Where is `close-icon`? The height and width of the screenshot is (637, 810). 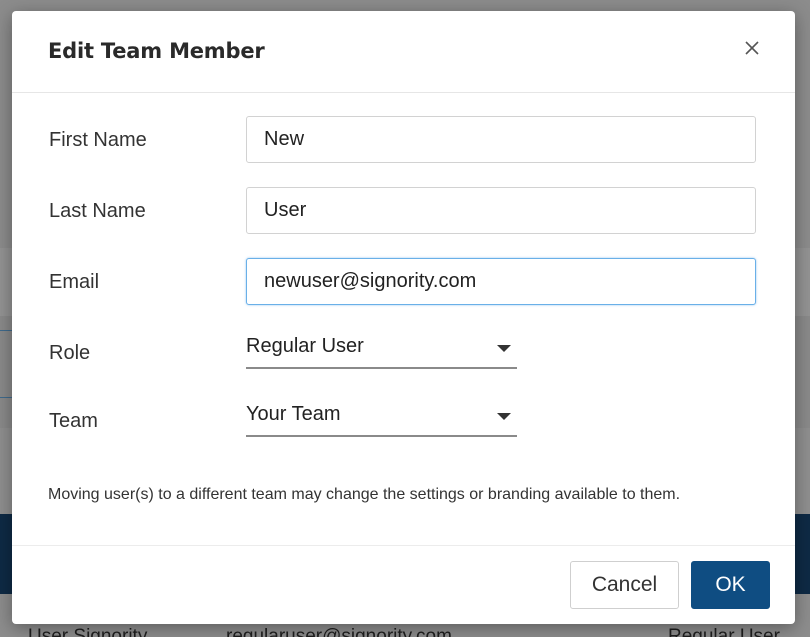
close-icon is located at coordinates (752, 48).